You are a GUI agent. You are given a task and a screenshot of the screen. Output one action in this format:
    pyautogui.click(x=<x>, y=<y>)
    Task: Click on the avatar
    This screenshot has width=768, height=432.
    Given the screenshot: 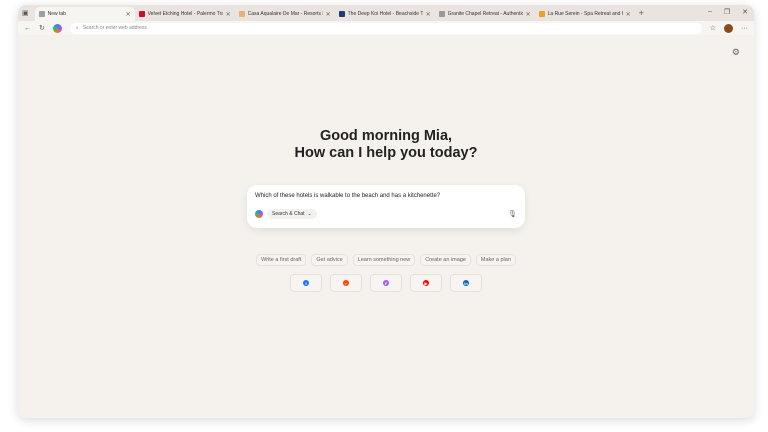 What is the action you would take?
    pyautogui.click(x=728, y=28)
    